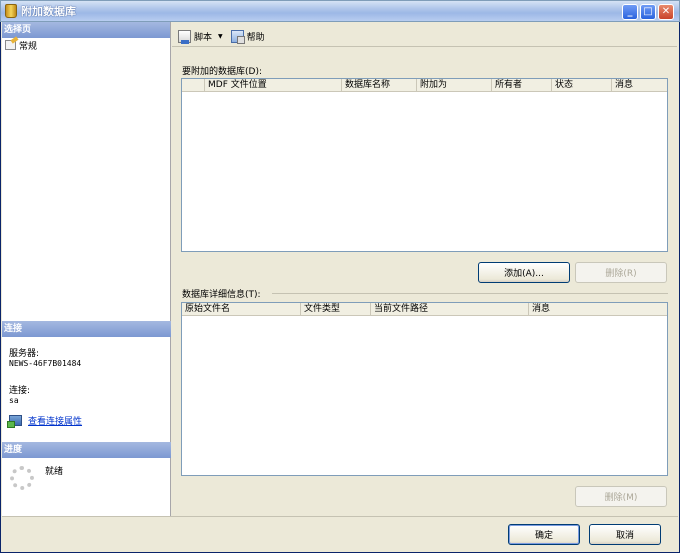 Image resolution: width=680 pixels, height=553 pixels. Describe the element at coordinates (10, 45) in the screenshot. I see `page-icon` at that location.